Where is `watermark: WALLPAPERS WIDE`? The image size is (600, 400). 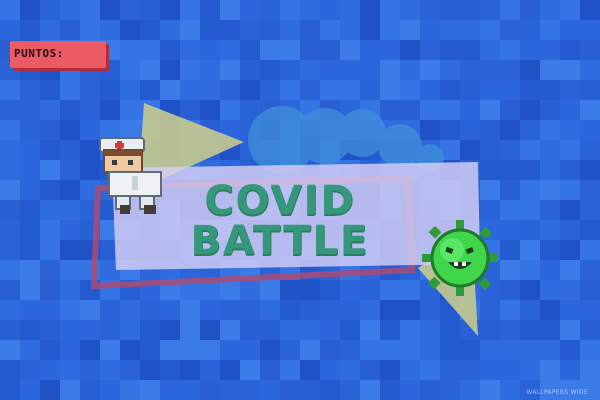 watermark: WALLPAPERS WIDE is located at coordinates (557, 392).